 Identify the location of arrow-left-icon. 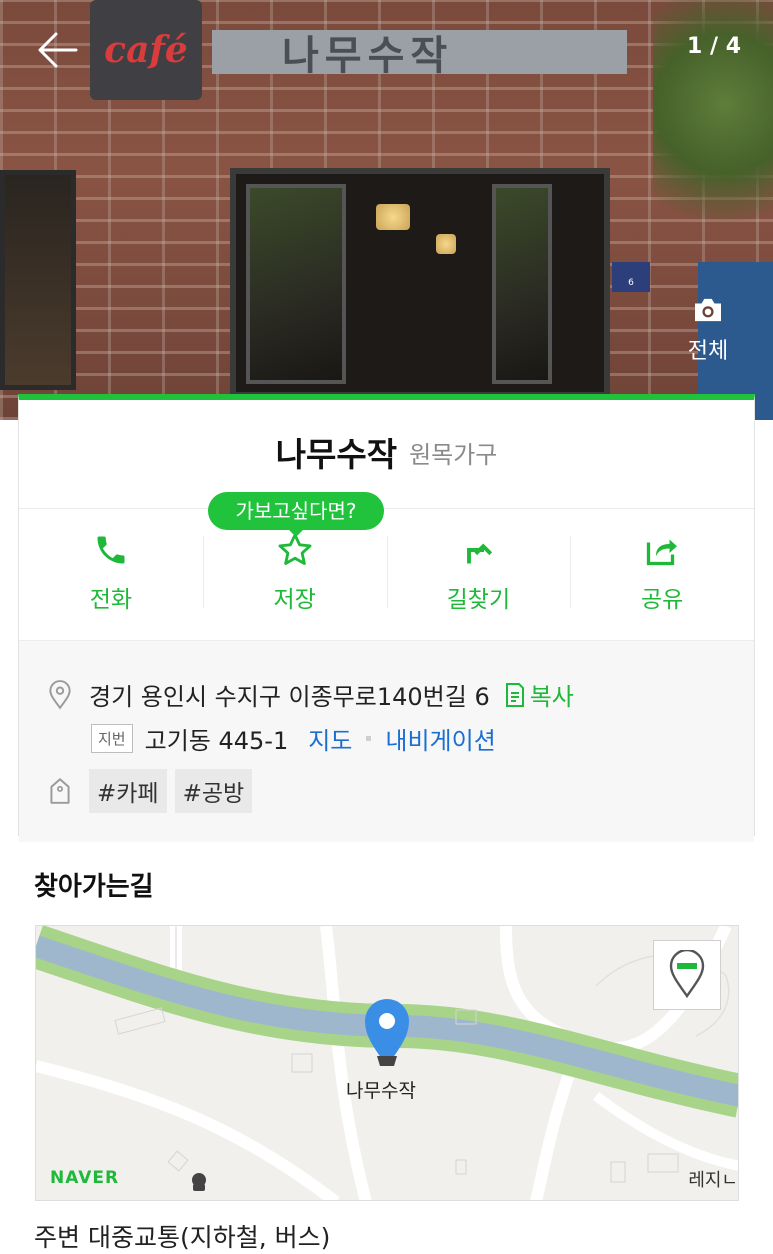
(58, 50).